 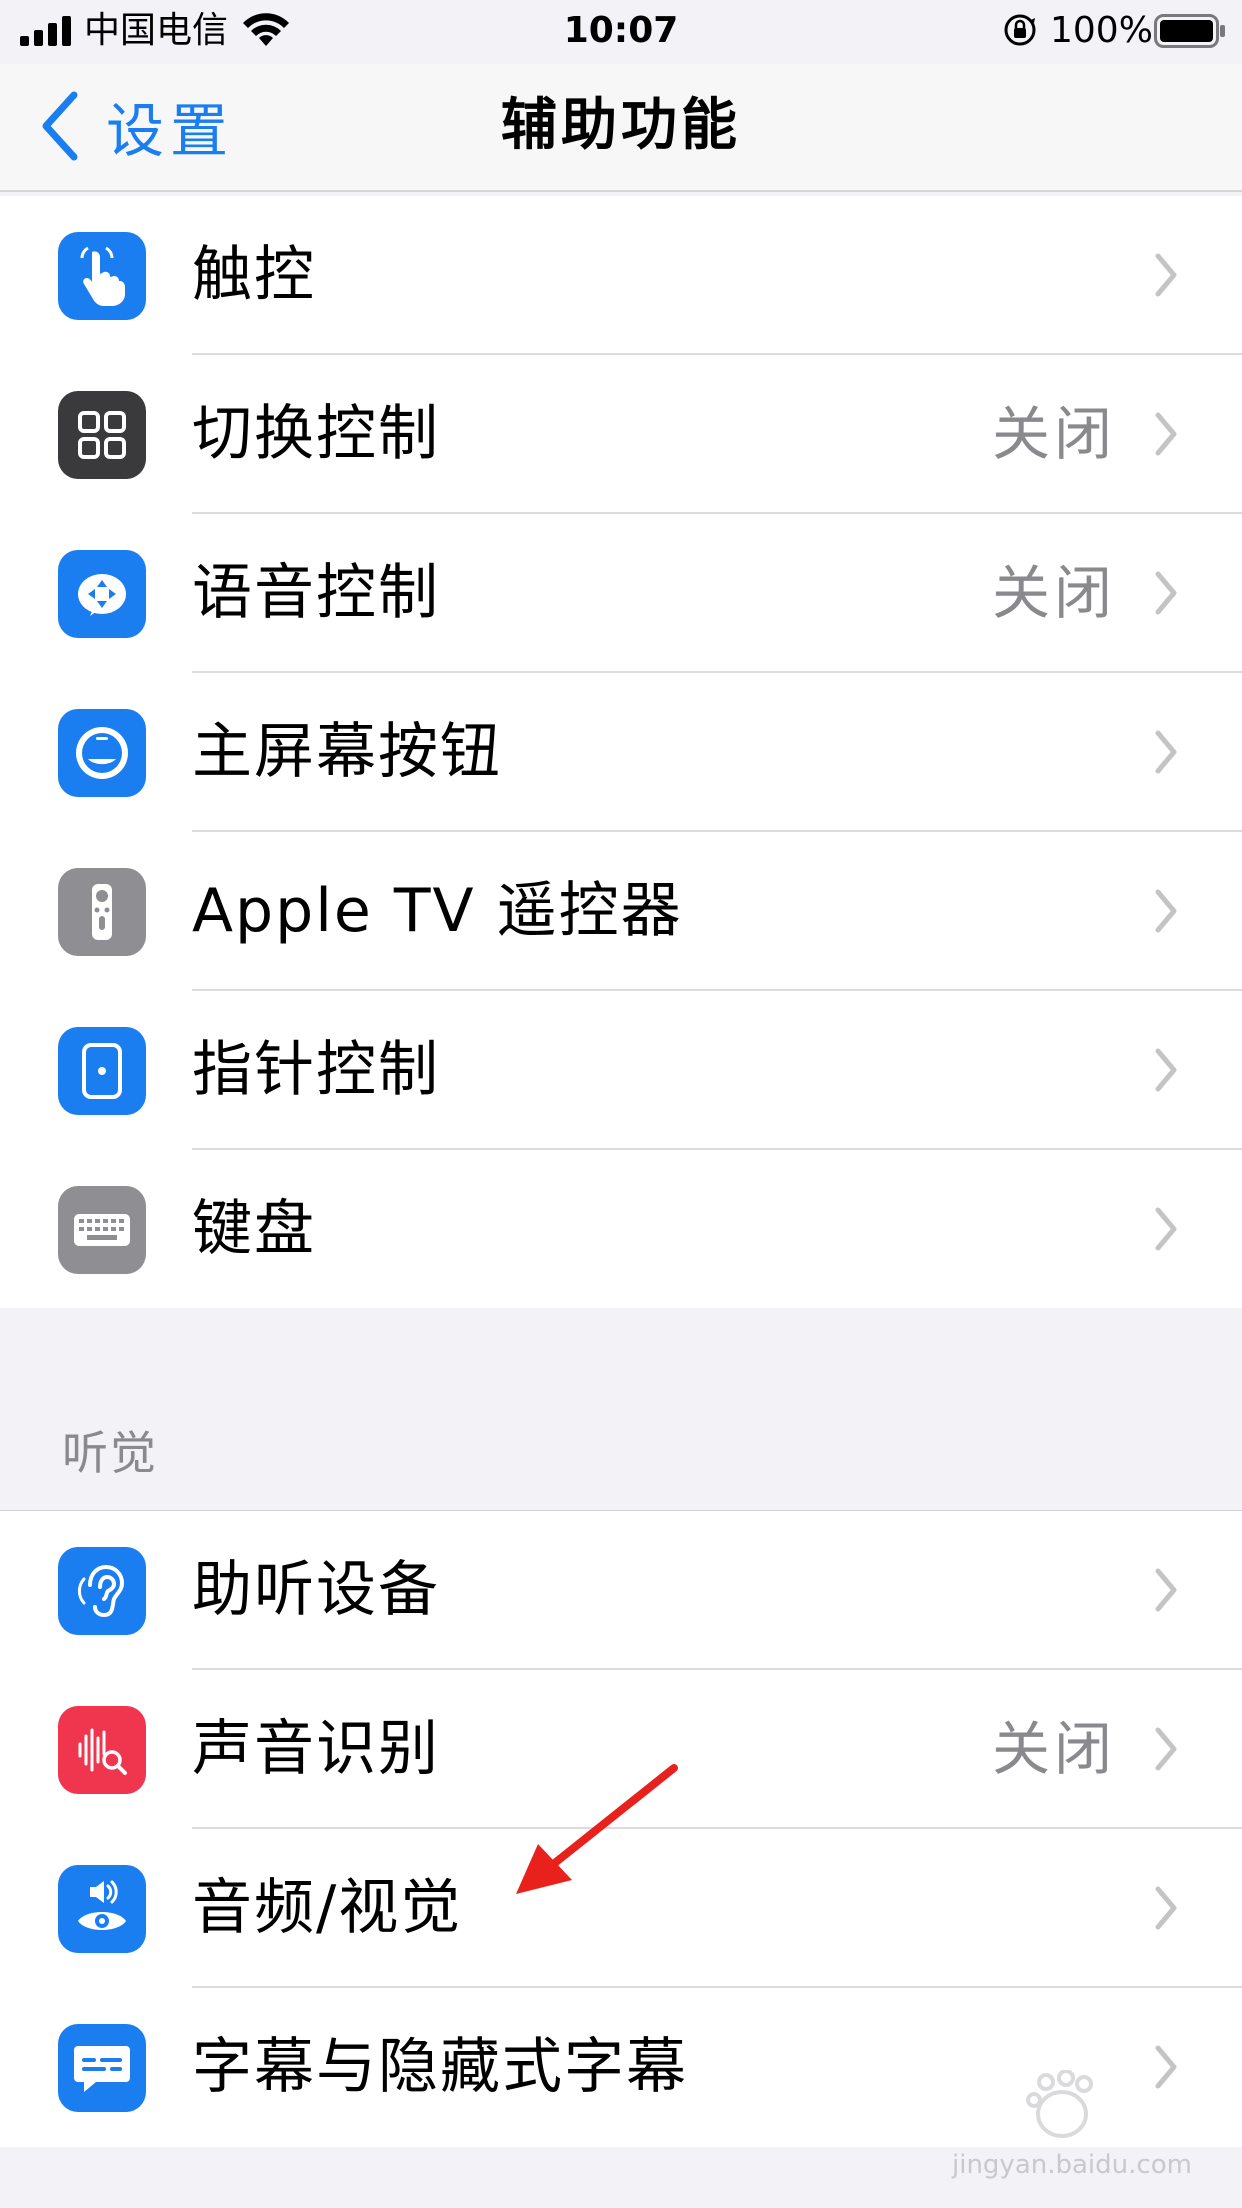 I want to click on list-item-label: 字幕与隐藏式字幕, so click(x=440, y=2067).